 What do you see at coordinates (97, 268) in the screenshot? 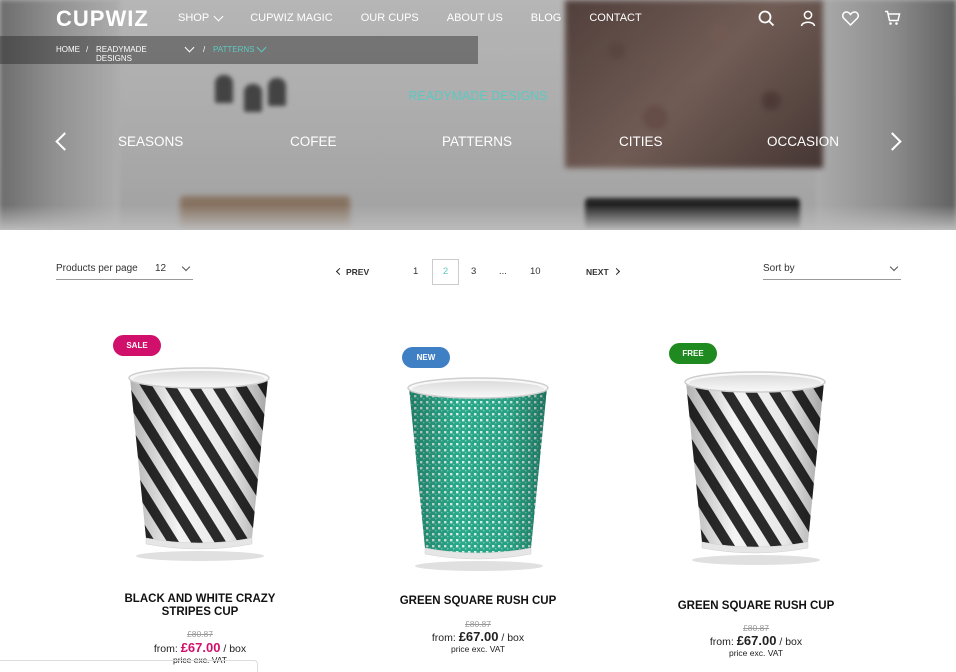
I see `products-per-page-label: Products per page` at bounding box center [97, 268].